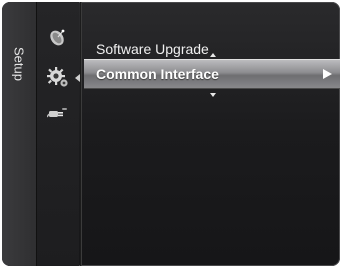 This screenshot has width=342, height=270. What do you see at coordinates (58, 77) in the screenshot?
I see `gear-icon` at bounding box center [58, 77].